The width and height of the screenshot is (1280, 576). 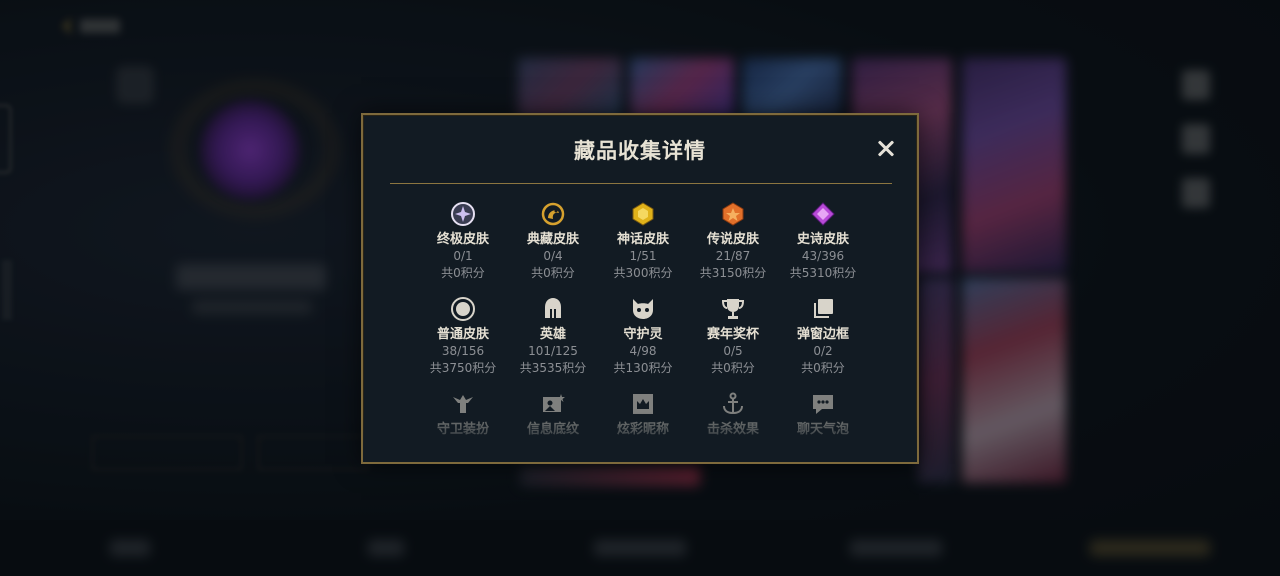 I want to click on chat-bubble-icon, so click(x=823, y=404).